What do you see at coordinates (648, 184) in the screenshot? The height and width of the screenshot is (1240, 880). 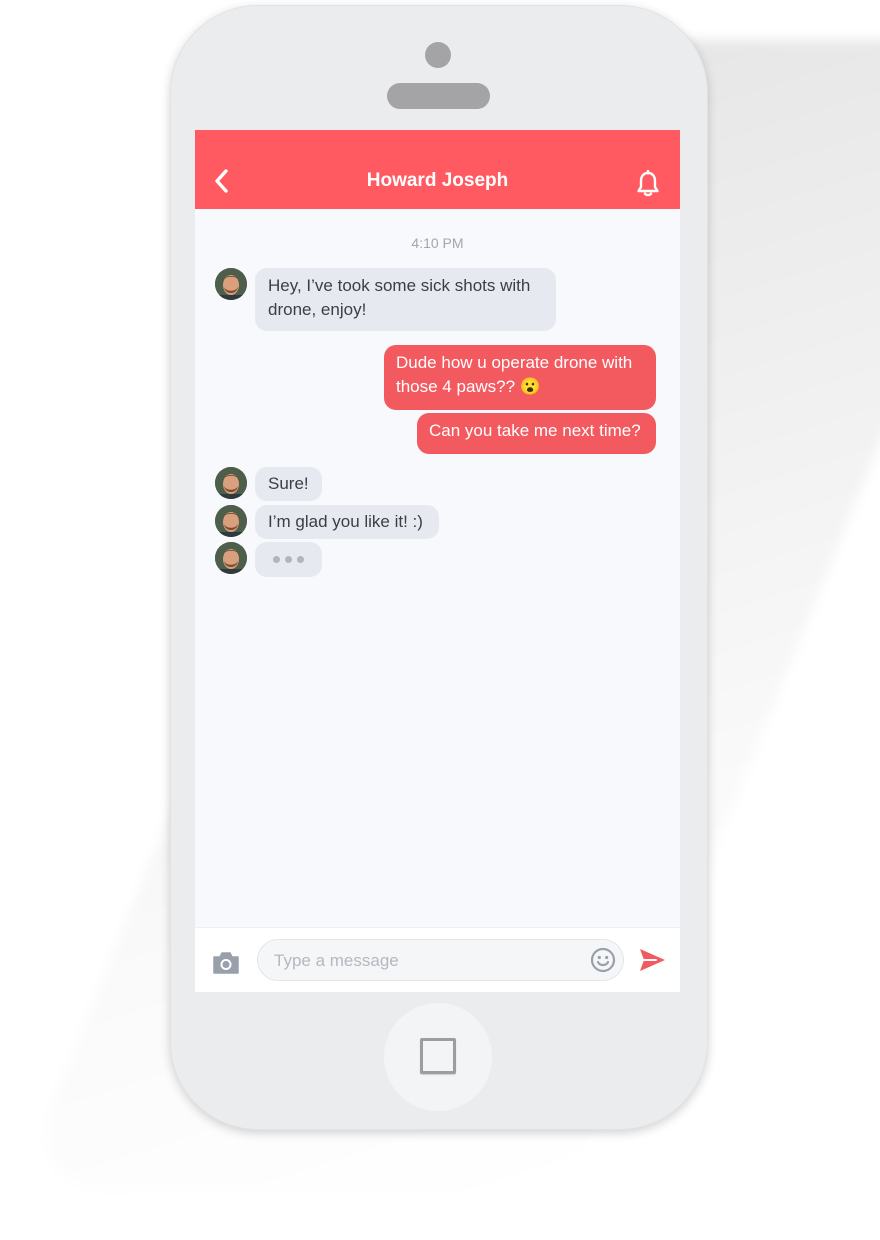 I see `bell-icon` at bounding box center [648, 184].